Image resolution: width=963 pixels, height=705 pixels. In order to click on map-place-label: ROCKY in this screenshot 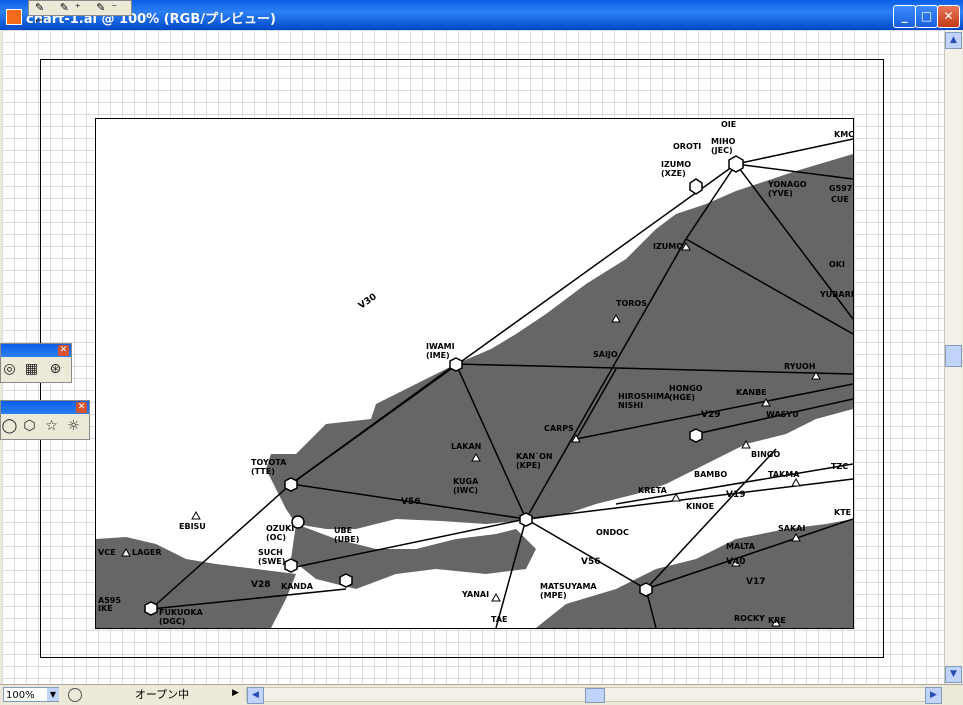, I will do `click(749, 618)`.